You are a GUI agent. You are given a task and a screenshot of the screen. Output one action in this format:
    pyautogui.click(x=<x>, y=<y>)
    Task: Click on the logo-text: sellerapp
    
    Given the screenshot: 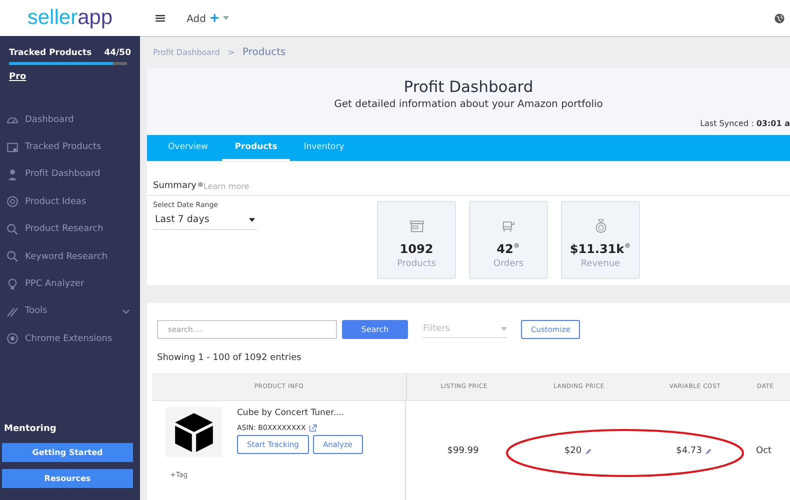 What is the action you would take?
    pyautogui.click(x=70, y=18)
    